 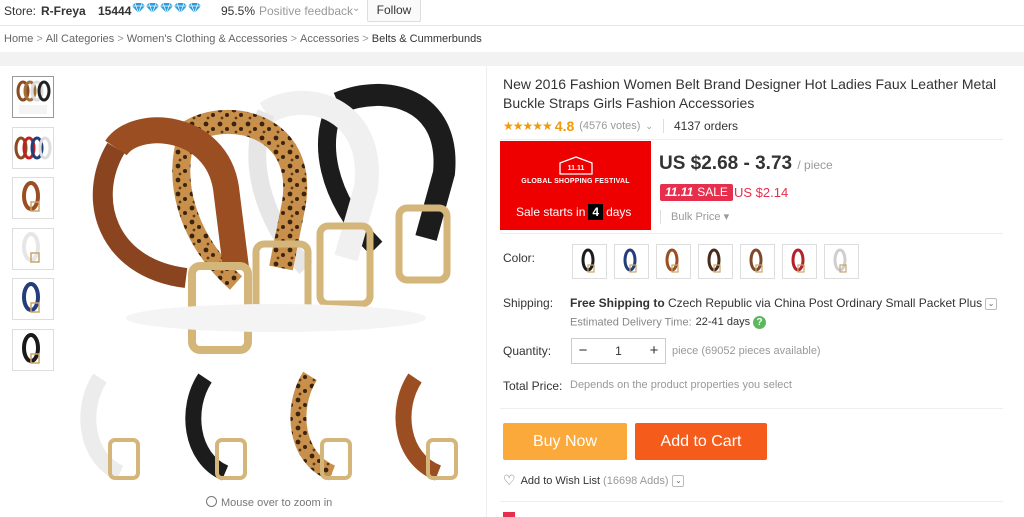 I want to click on section-divider, so click(x=512, y=59).